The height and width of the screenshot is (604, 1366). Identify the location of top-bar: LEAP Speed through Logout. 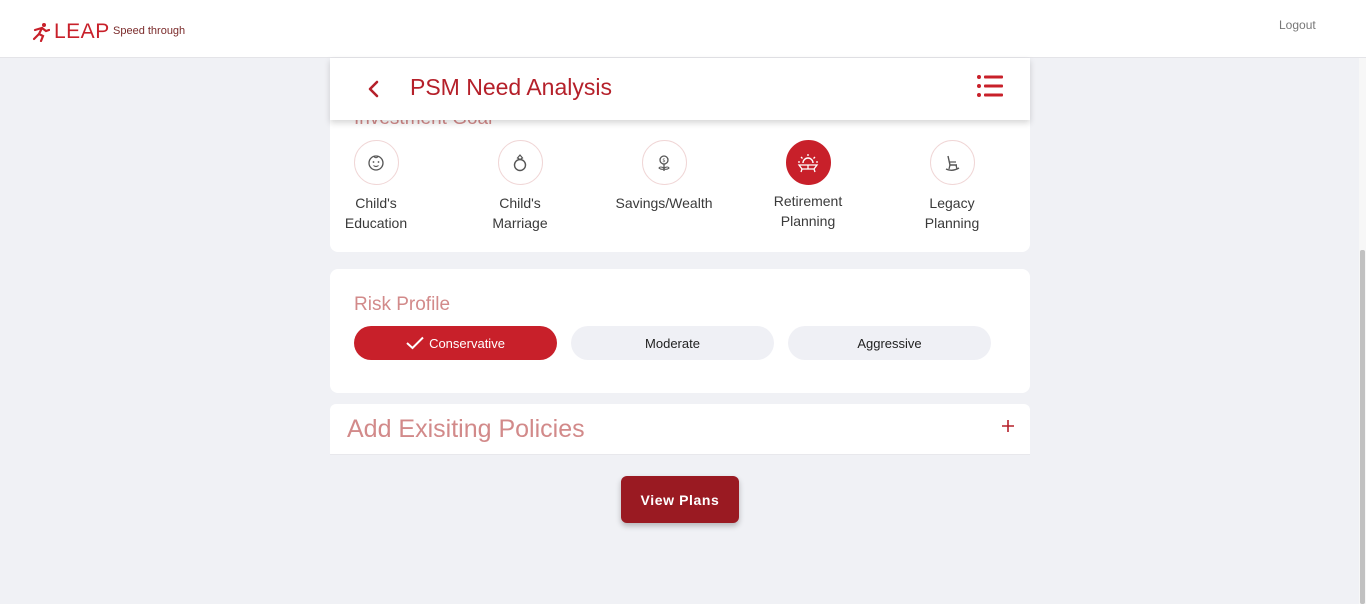
(683, 29).